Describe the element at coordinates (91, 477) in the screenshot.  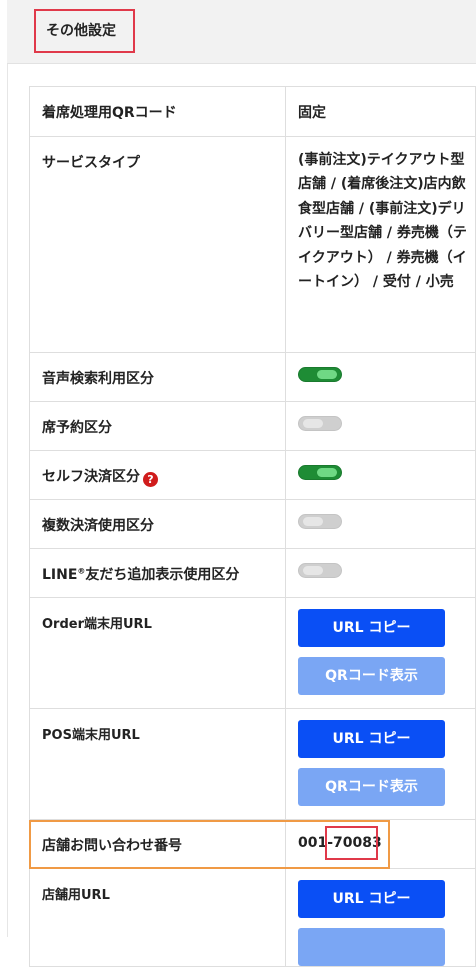
I see `row-label: セルフ決済区分` at that location.